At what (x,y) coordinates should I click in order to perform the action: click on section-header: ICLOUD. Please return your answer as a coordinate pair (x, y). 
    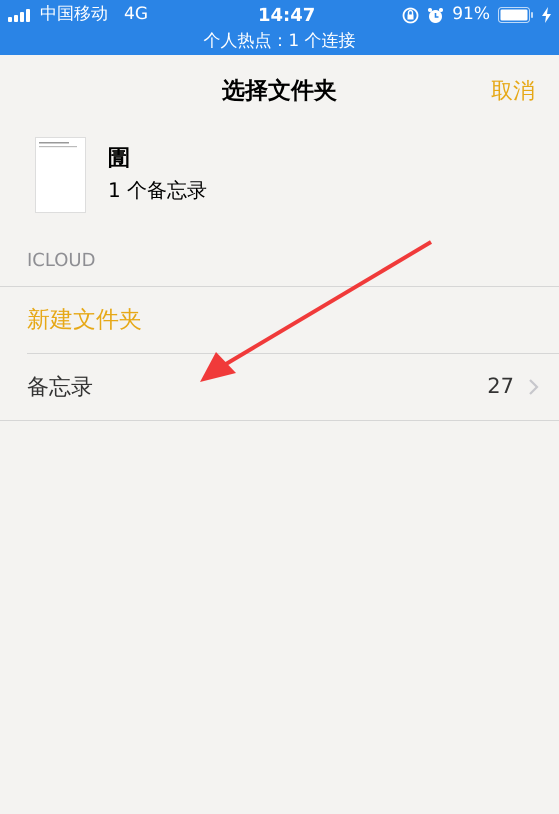
    Looking at the image, I should click on (61, 261).